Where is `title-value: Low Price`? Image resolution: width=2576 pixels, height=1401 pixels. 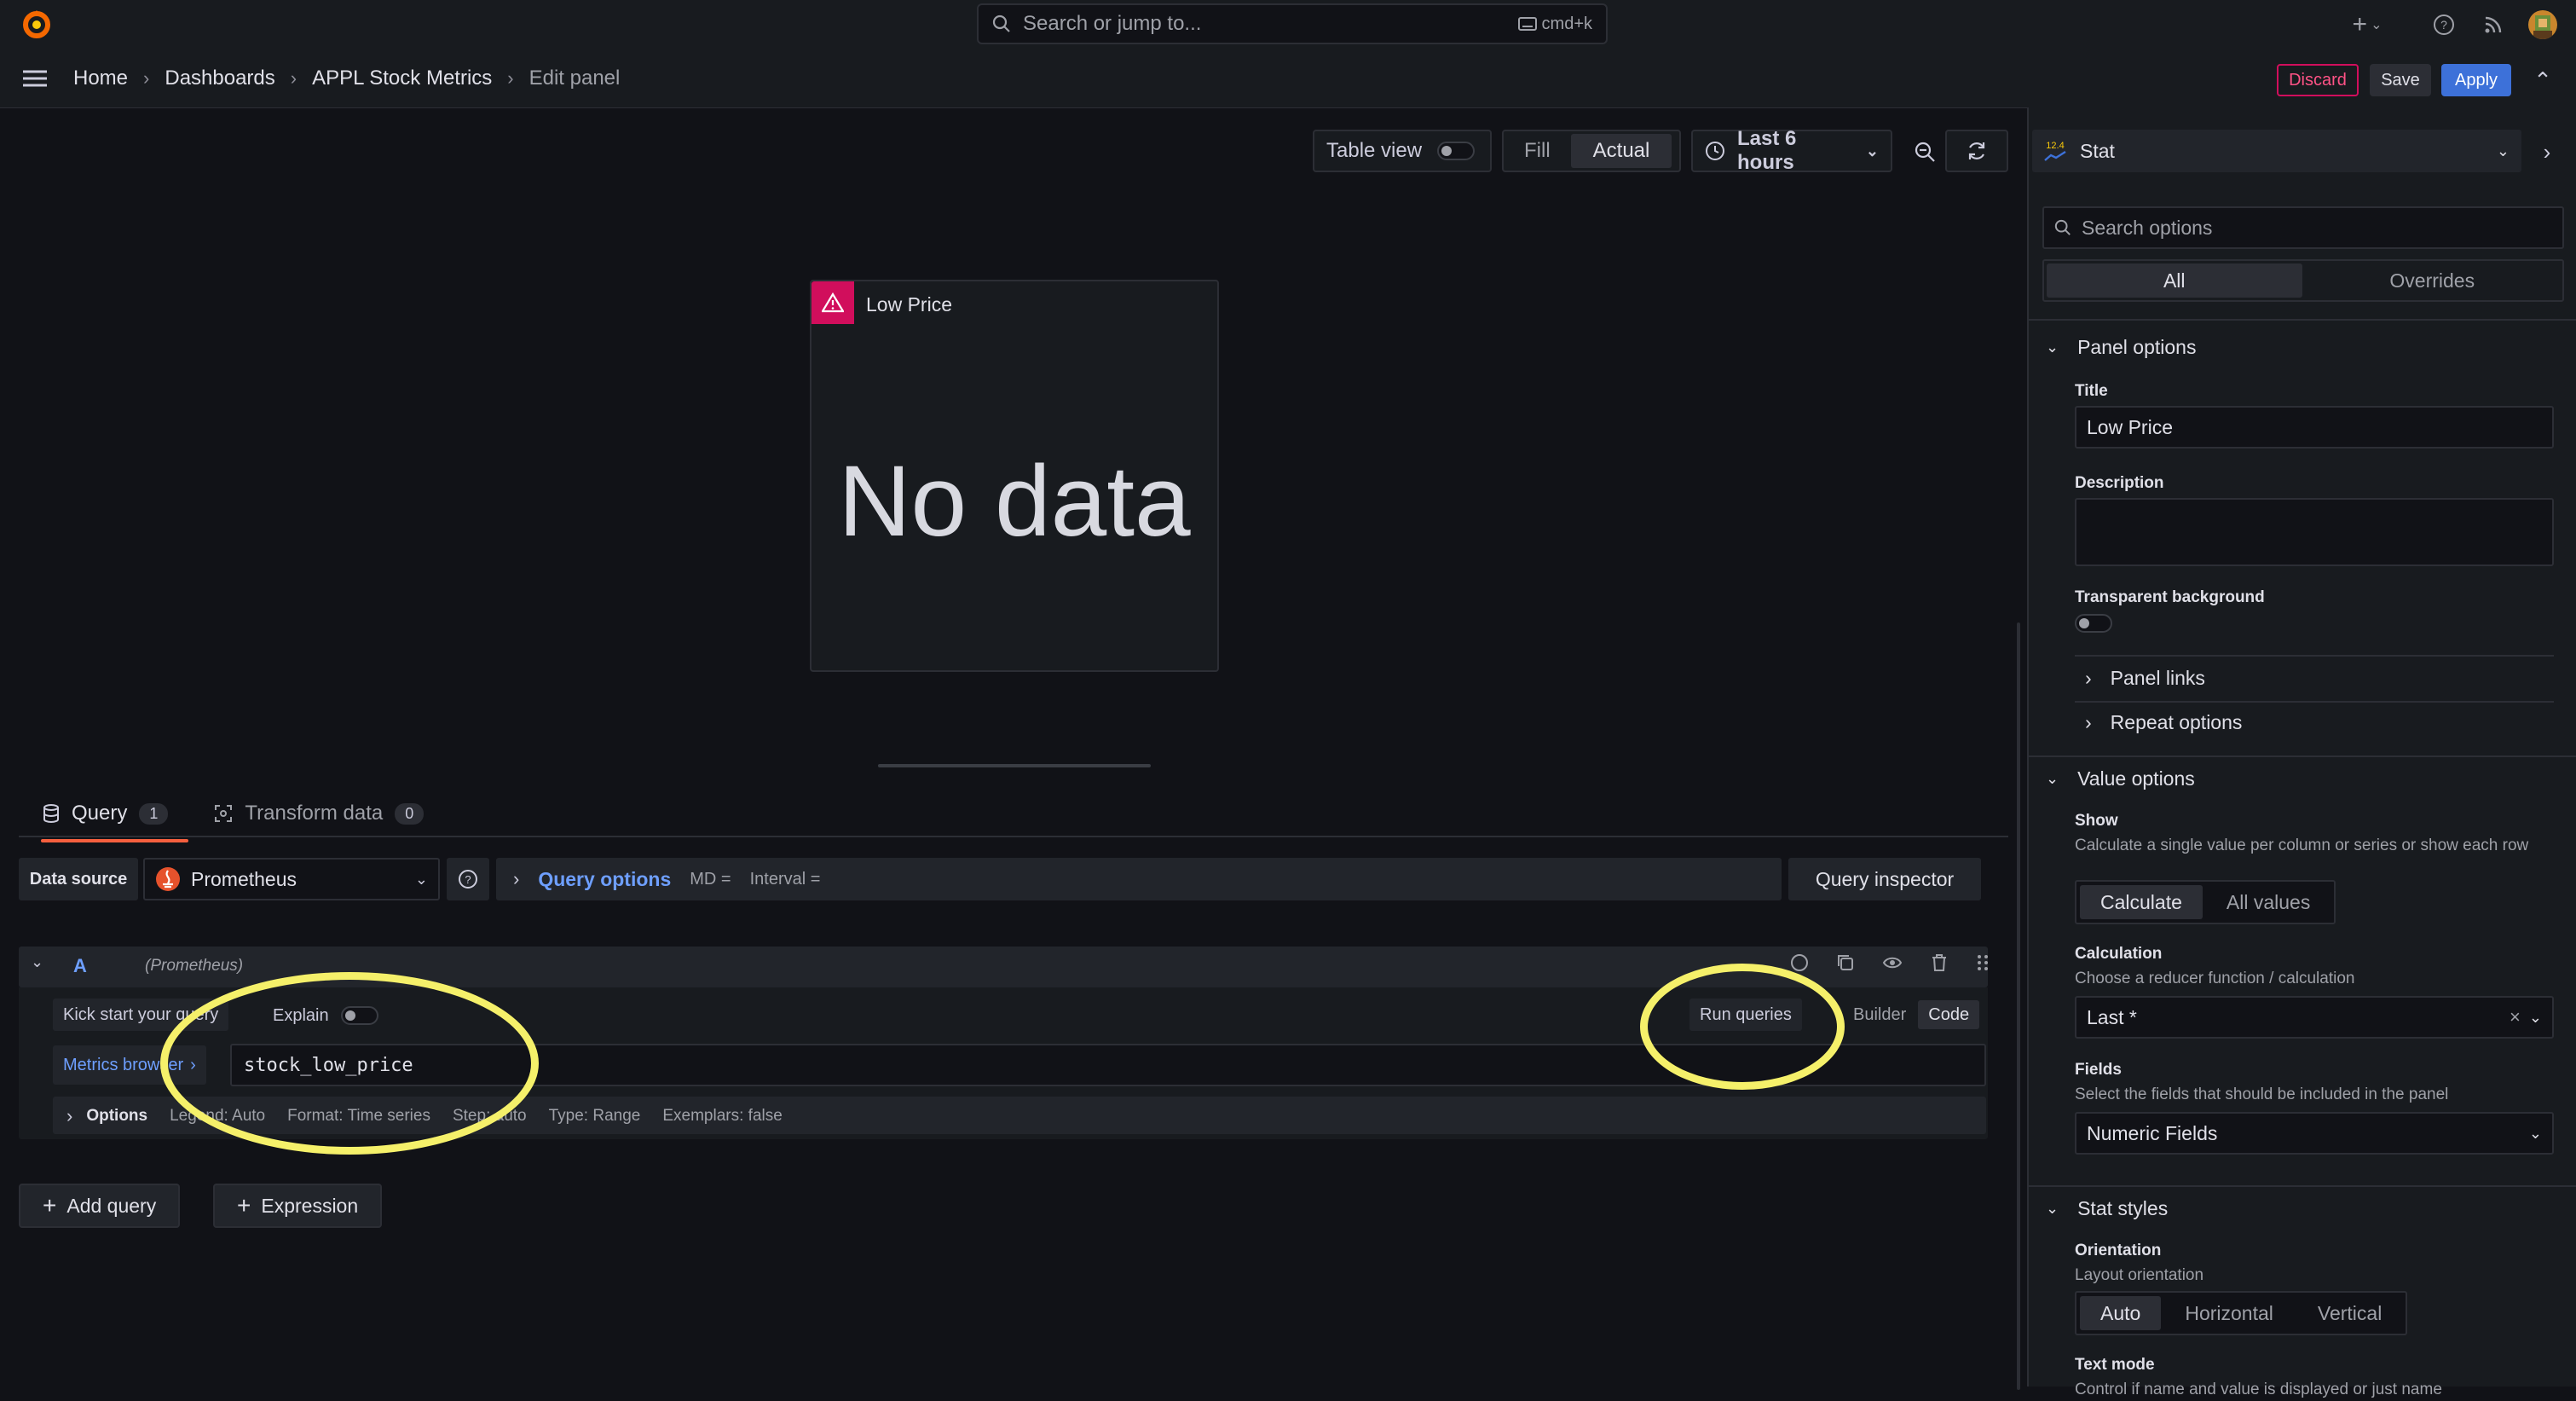
title-value: Low Price is located at coordinates (2130, 427).